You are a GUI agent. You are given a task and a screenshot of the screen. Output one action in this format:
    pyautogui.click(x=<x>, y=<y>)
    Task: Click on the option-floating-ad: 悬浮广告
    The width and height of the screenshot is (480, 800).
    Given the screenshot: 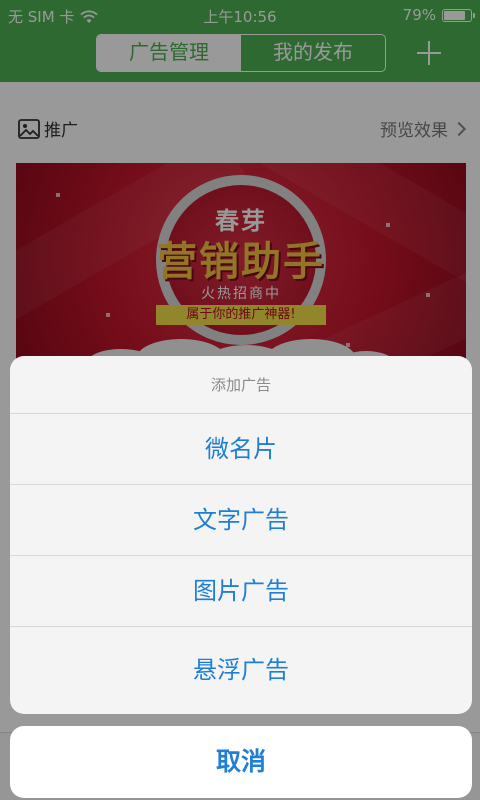 What is the action you would take?
    pyautogui.click(x=241, y=670)
    